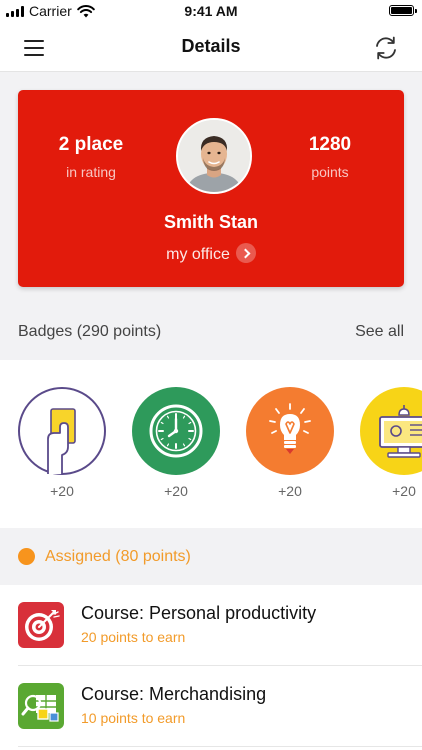 This screenshot has width=422, height=750. What do you see at coordinates (403, 10) in the screenshot?
I see `battery-icon` at bounding box center [403, 10].